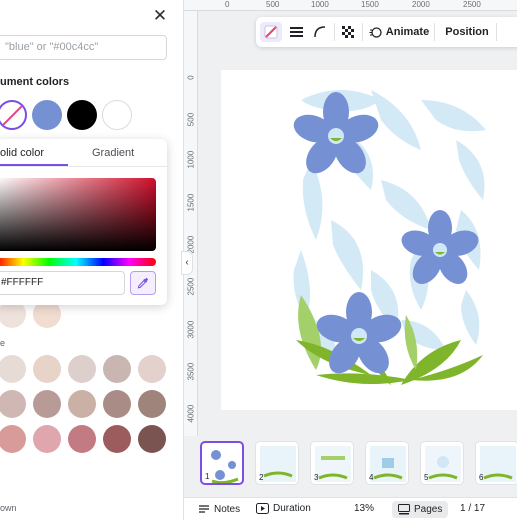  What do you see at coordinates (113, 153) in the screenshot?
I see `tab-gradient: Gradient` at bounding box center [113, 153].